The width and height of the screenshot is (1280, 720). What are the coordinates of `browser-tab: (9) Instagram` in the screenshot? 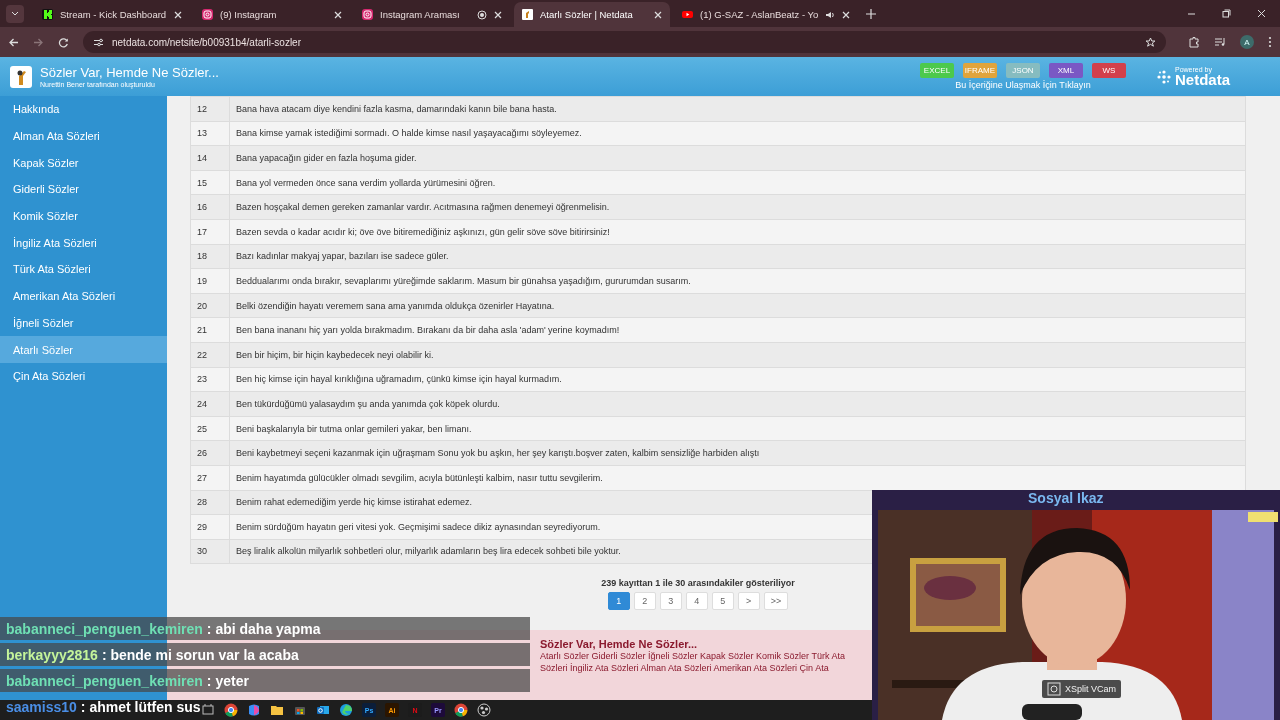 It's located at (272, 14).